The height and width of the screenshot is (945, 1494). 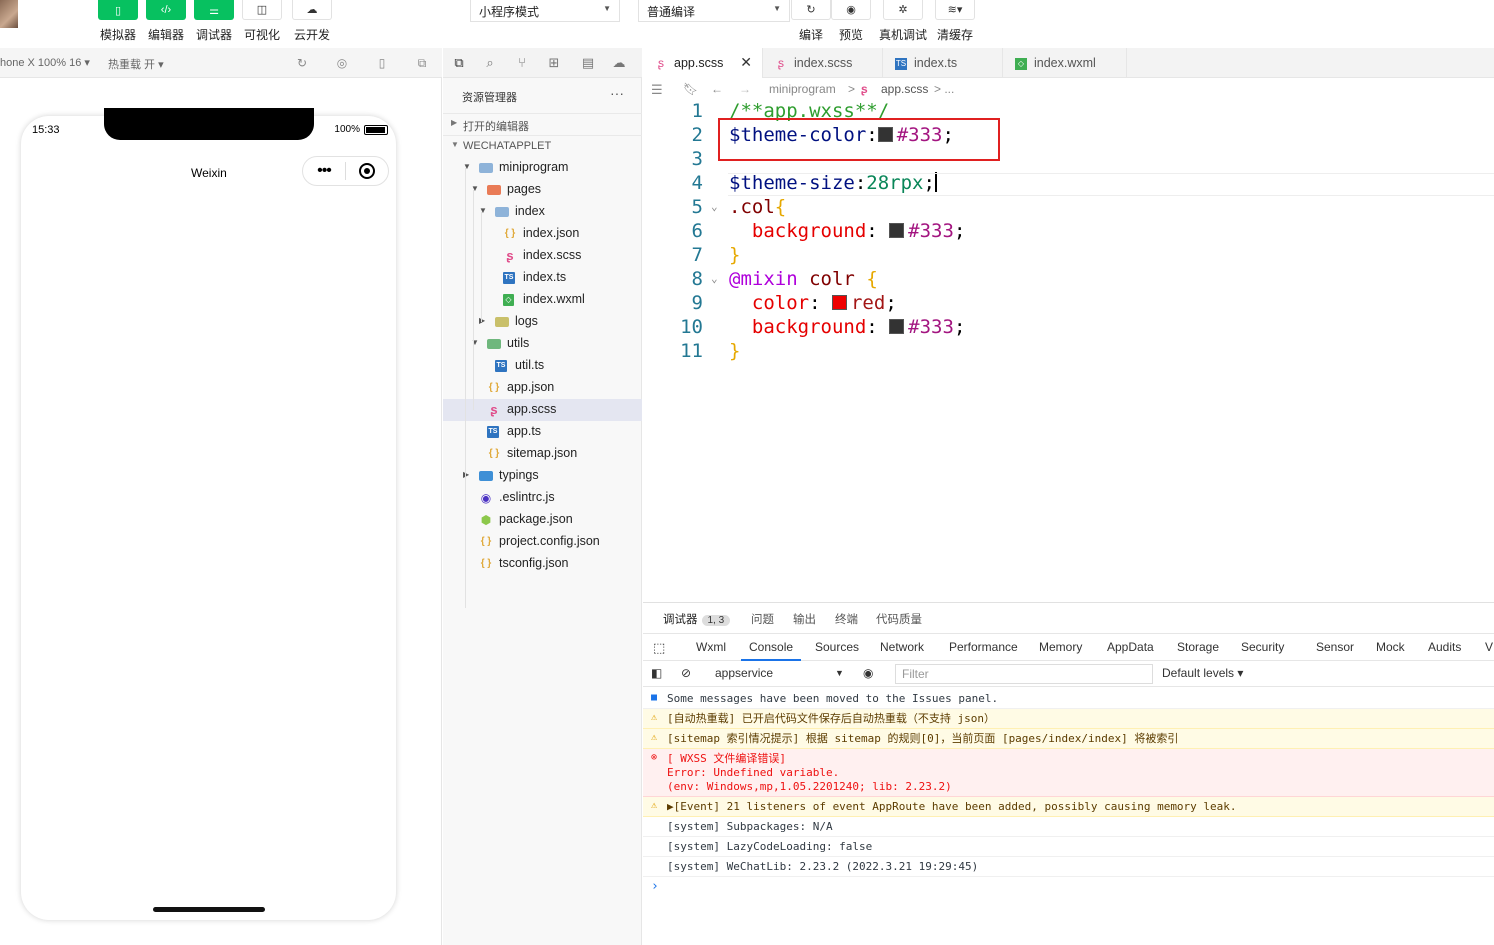 What do you see at coordinates (118, 21) in the screenshot?
I see `simulator-button: ▯ 模拟器` at bounding box center [118, 21].